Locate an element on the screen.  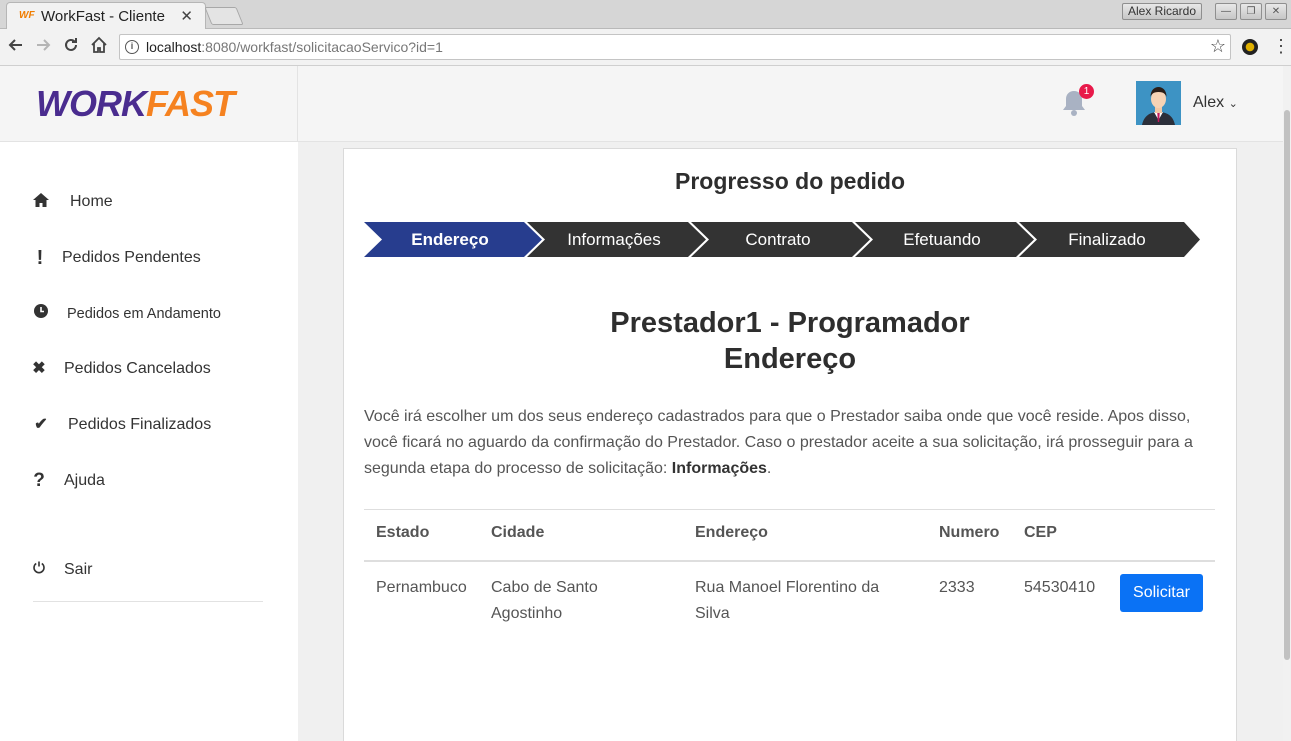
provider-title: Prestador1 - Programador is located at coordinates (790, 323).